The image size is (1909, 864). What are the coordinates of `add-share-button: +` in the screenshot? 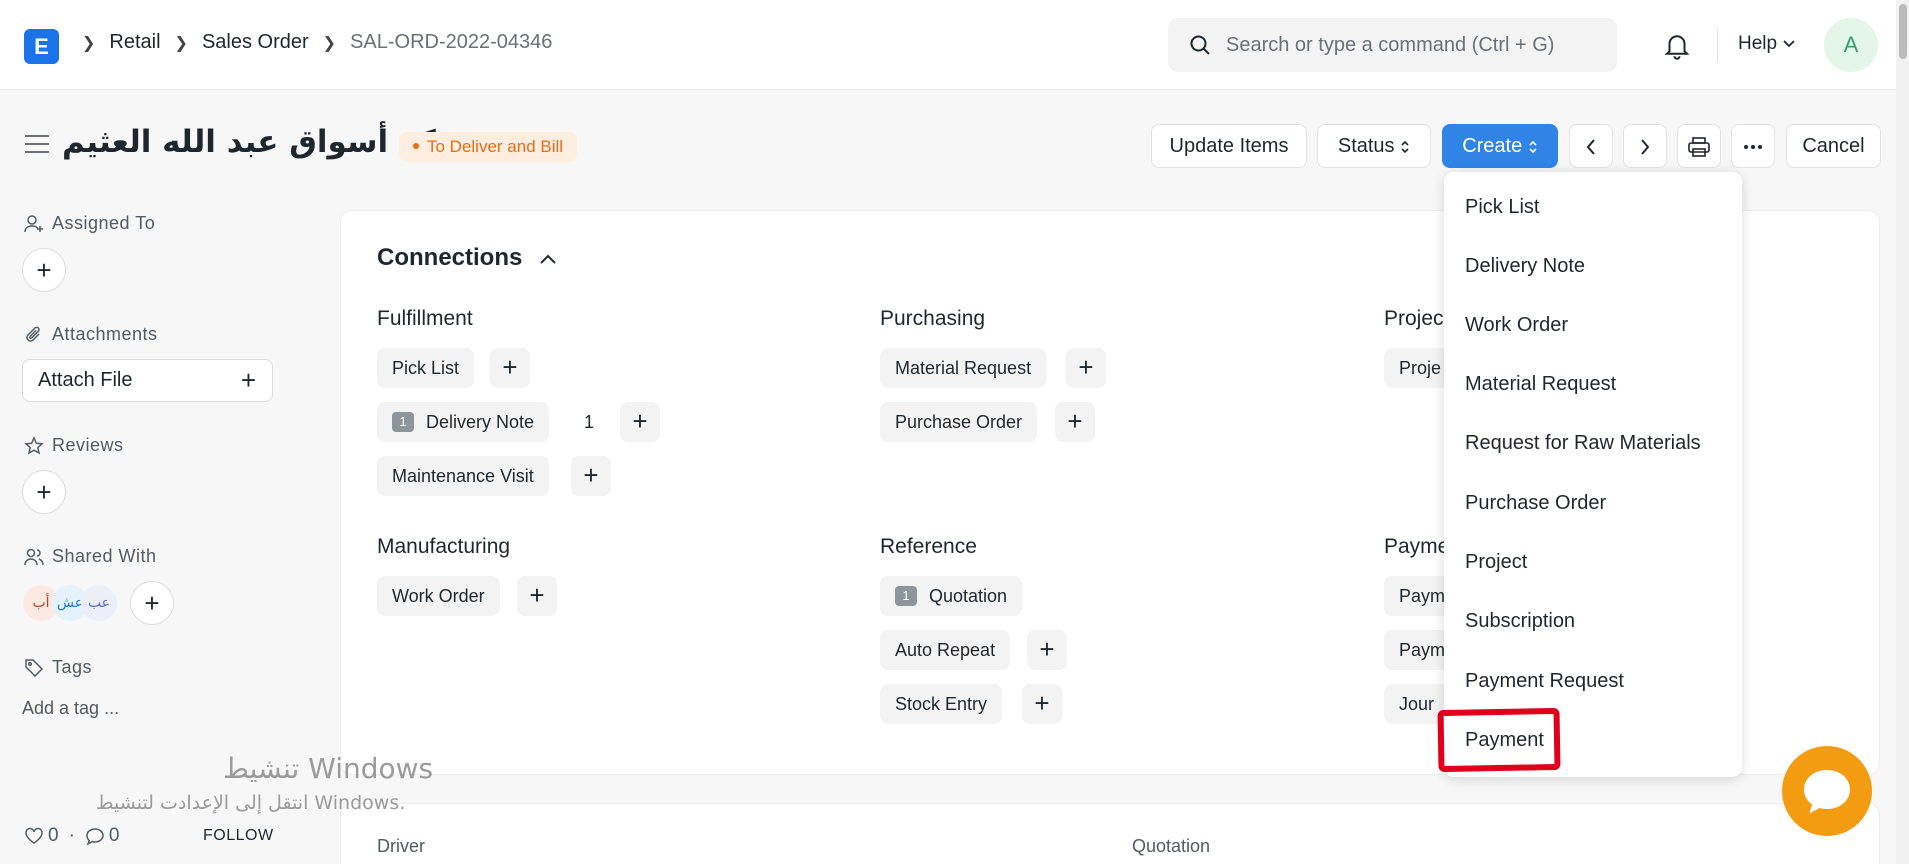 It's located at (152, 603).